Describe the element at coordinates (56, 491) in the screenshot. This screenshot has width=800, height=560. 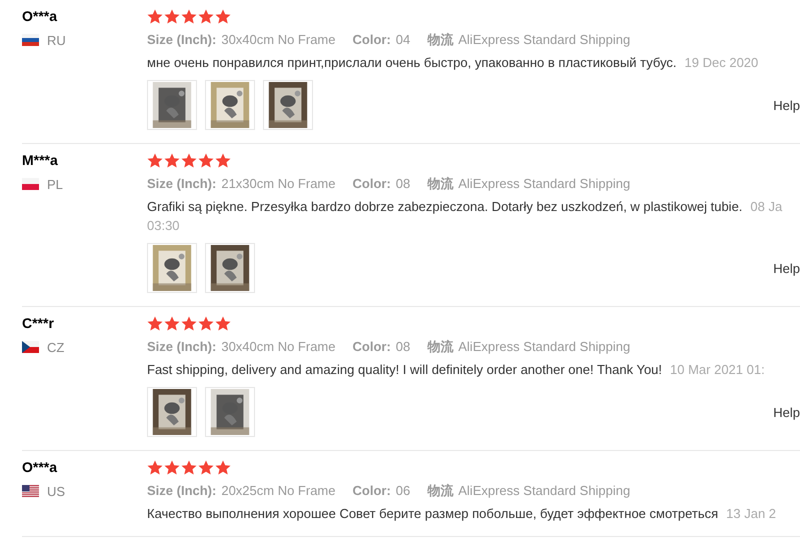
I see `country-code: US` at that location.